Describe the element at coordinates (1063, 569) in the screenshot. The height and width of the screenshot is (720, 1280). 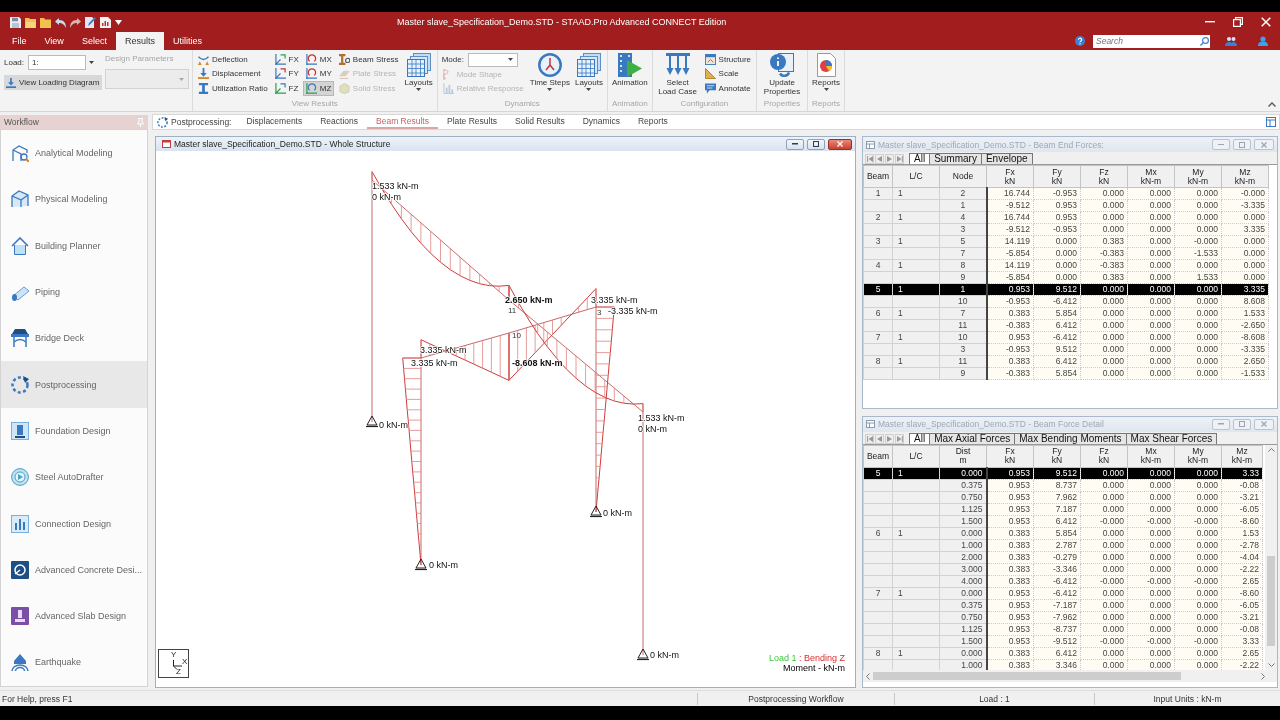
I see `table-row: 3.000 0.383 -3.346 0.000 0.000 0.000 -2.22` at that location.